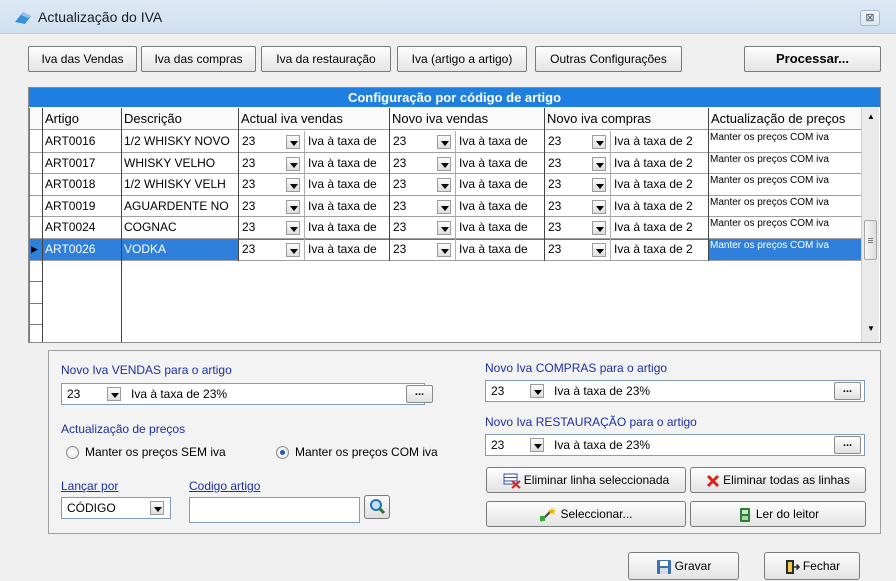  What do you see at coordinates (198, 59) in the screenshot?
I see `tab-iva-compras: Iva das compras` at bounding box center [198, 59].